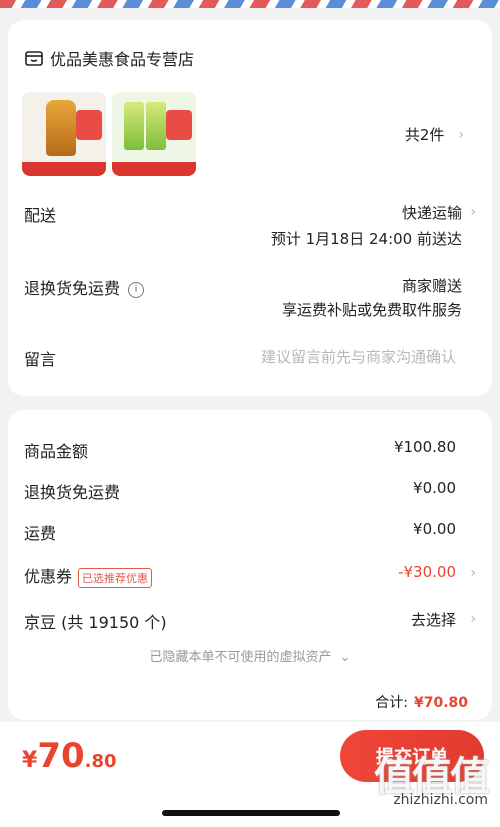  I want to click on home-indicator, so click(251, 813).